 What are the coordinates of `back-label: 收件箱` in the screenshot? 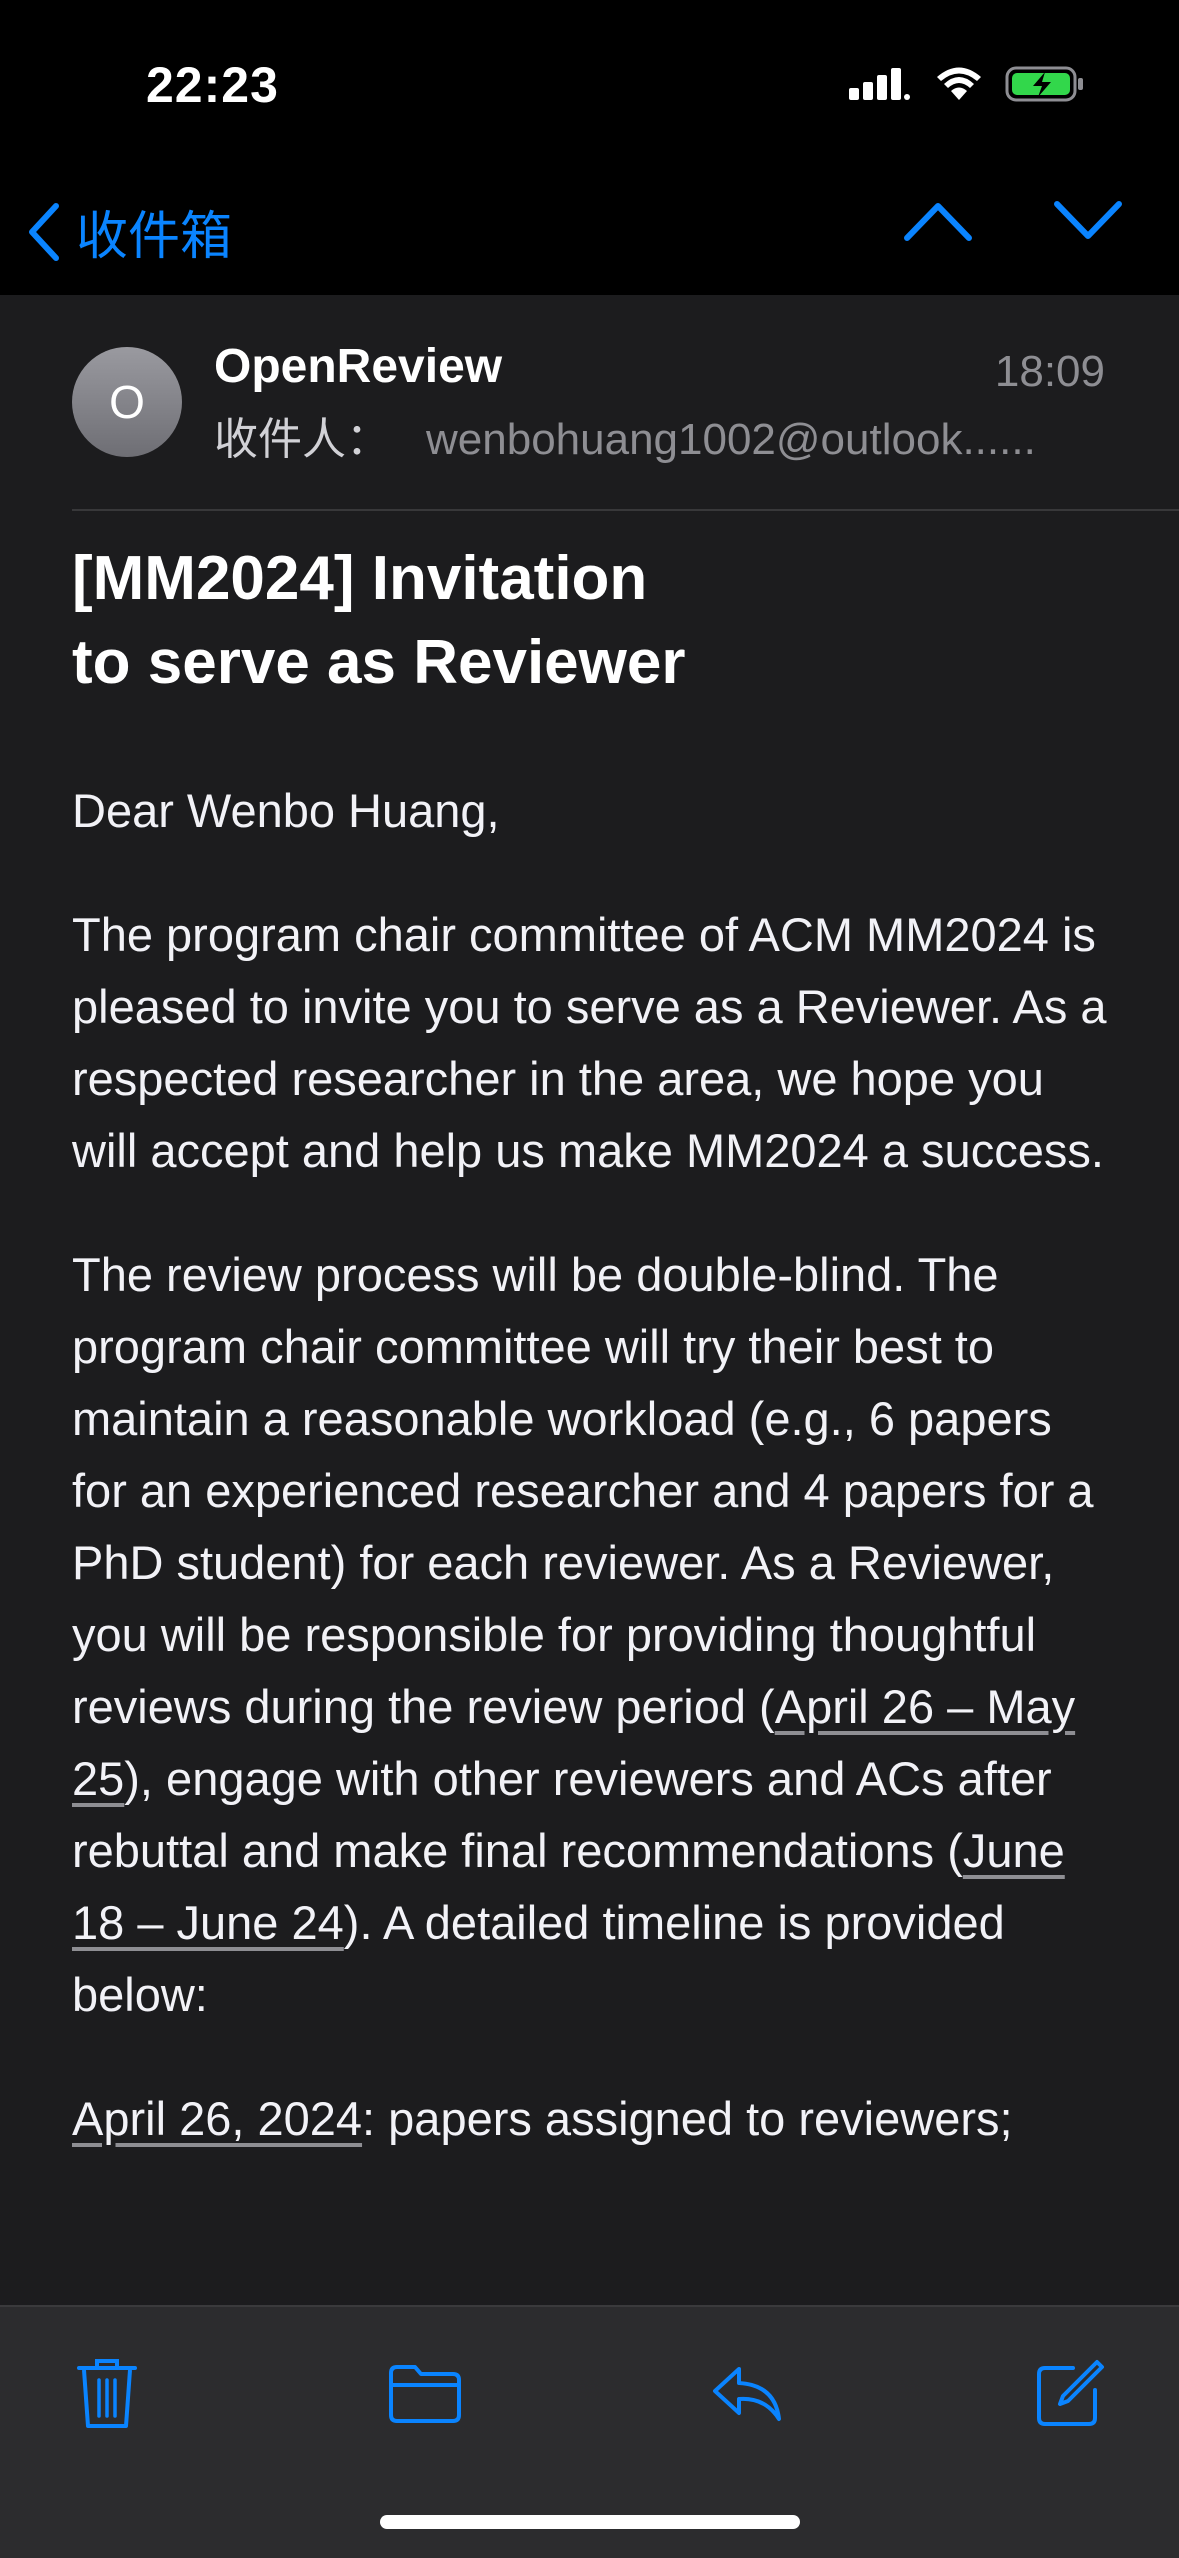 It's located at (154, 237).